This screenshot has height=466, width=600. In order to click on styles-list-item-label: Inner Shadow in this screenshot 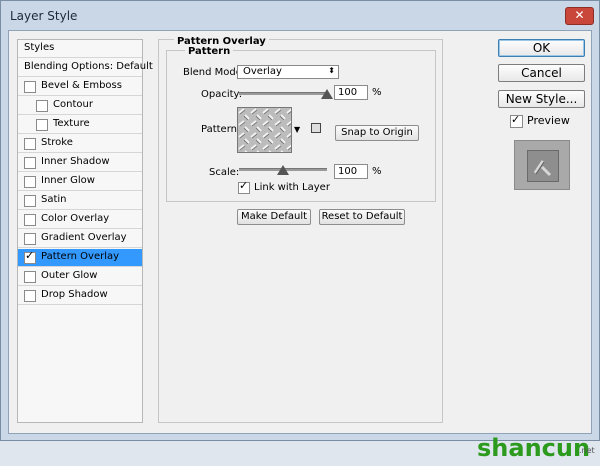, I will do `click(75, 161)`.